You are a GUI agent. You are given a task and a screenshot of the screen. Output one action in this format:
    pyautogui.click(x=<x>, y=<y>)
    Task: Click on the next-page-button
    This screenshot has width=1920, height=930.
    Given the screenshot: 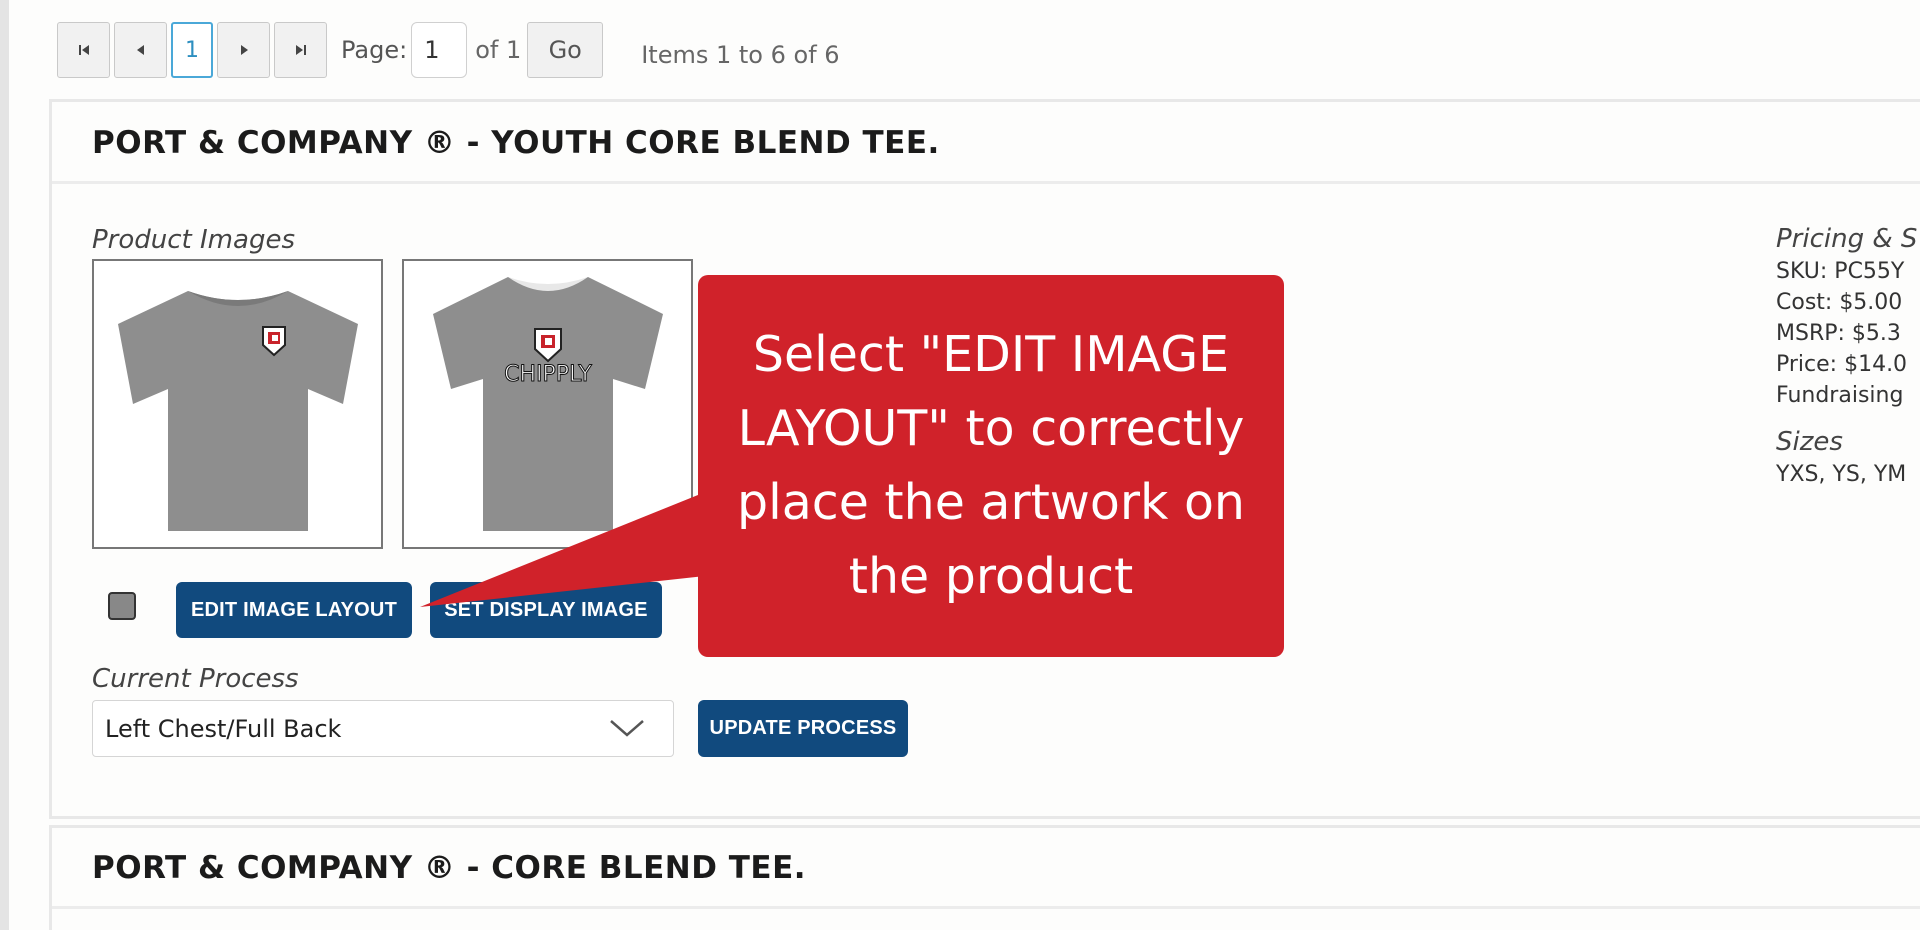 What is the action you would take?
    pyautogui.click(x=243, y=50)
    